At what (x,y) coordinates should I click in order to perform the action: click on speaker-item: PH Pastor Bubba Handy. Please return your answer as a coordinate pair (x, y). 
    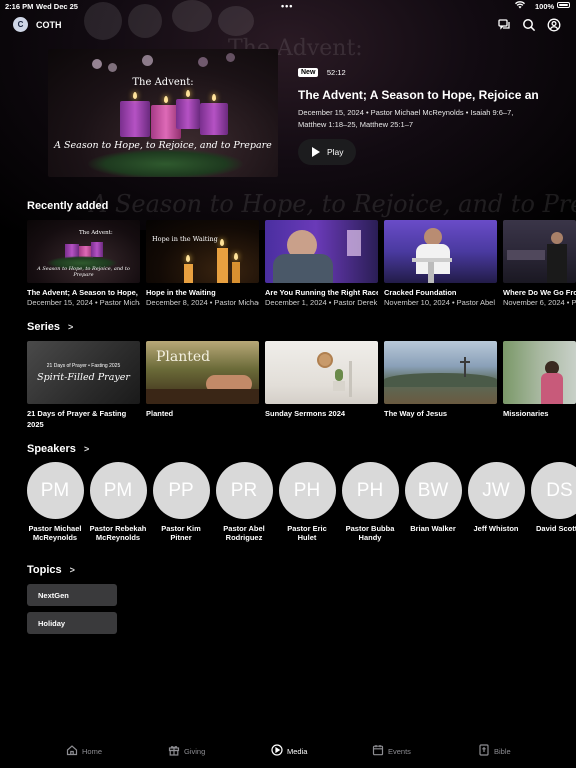
    Looking at the image, I should click on (370, 502).